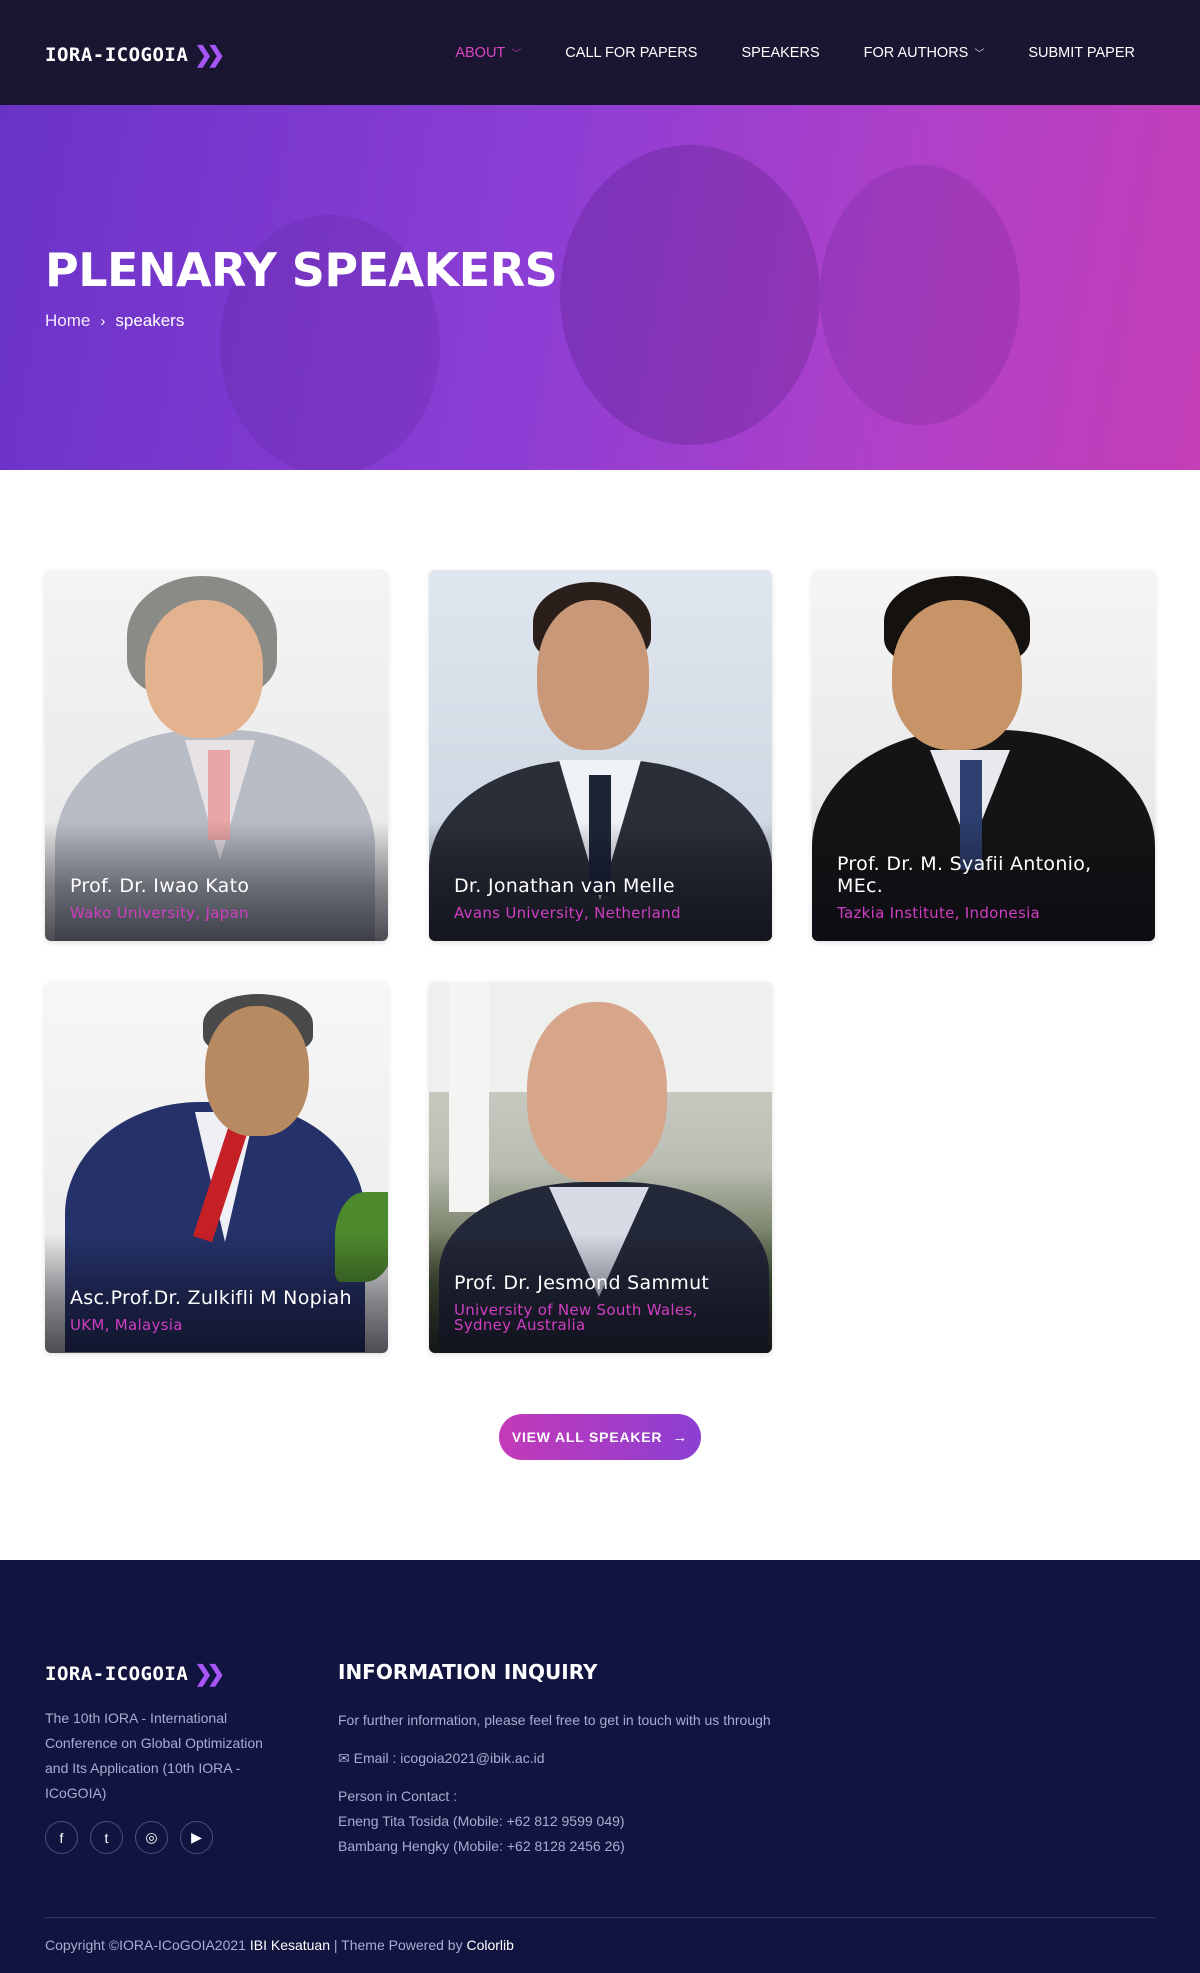  I want to click on copyright-mid: | Theme Powered by, so click(398, 1945).